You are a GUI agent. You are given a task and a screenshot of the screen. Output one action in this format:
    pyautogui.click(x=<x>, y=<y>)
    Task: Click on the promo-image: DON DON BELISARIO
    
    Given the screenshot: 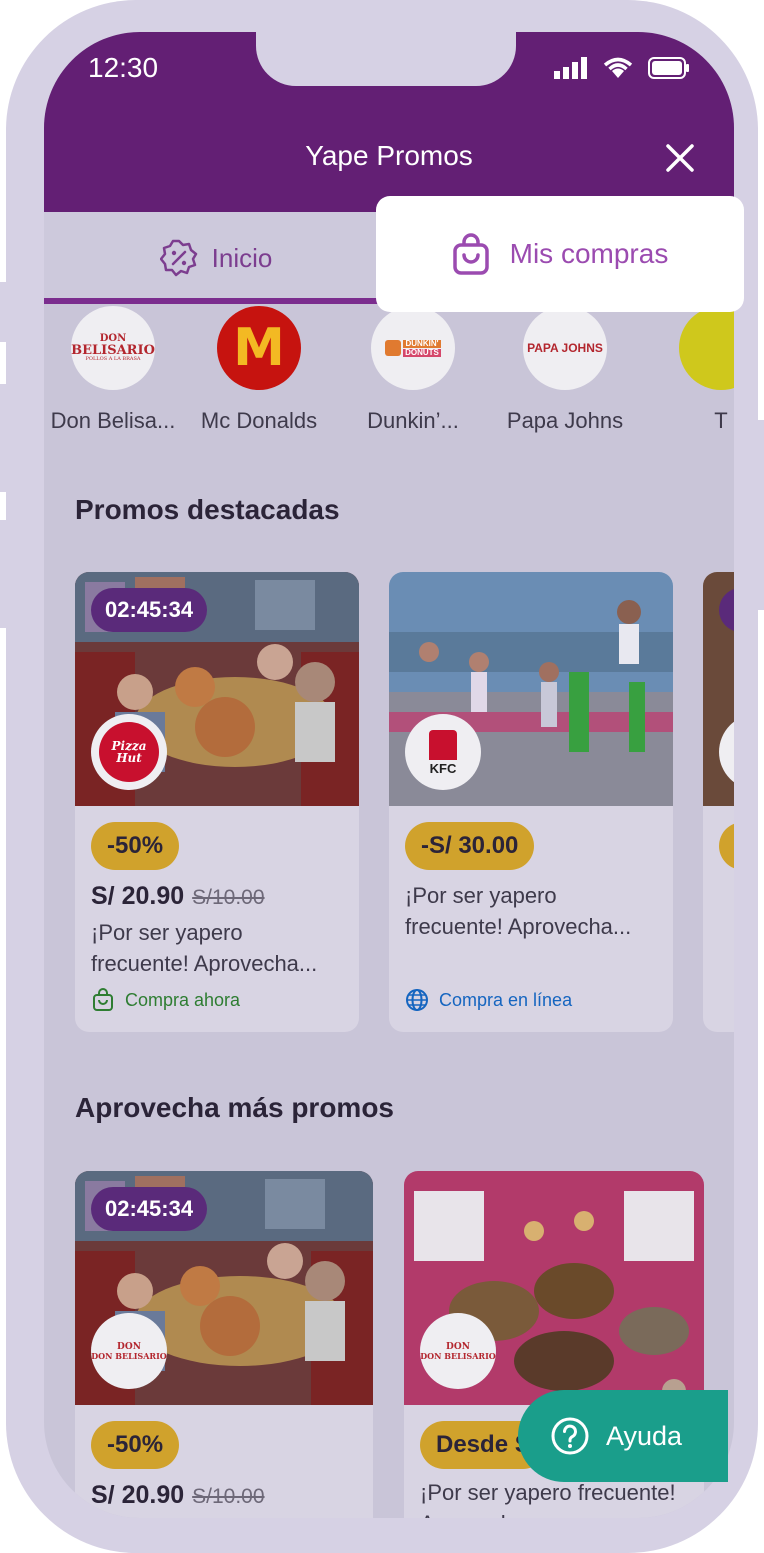 What is the action you would take?
    pyautogui.click(x=554, y=1288)
    